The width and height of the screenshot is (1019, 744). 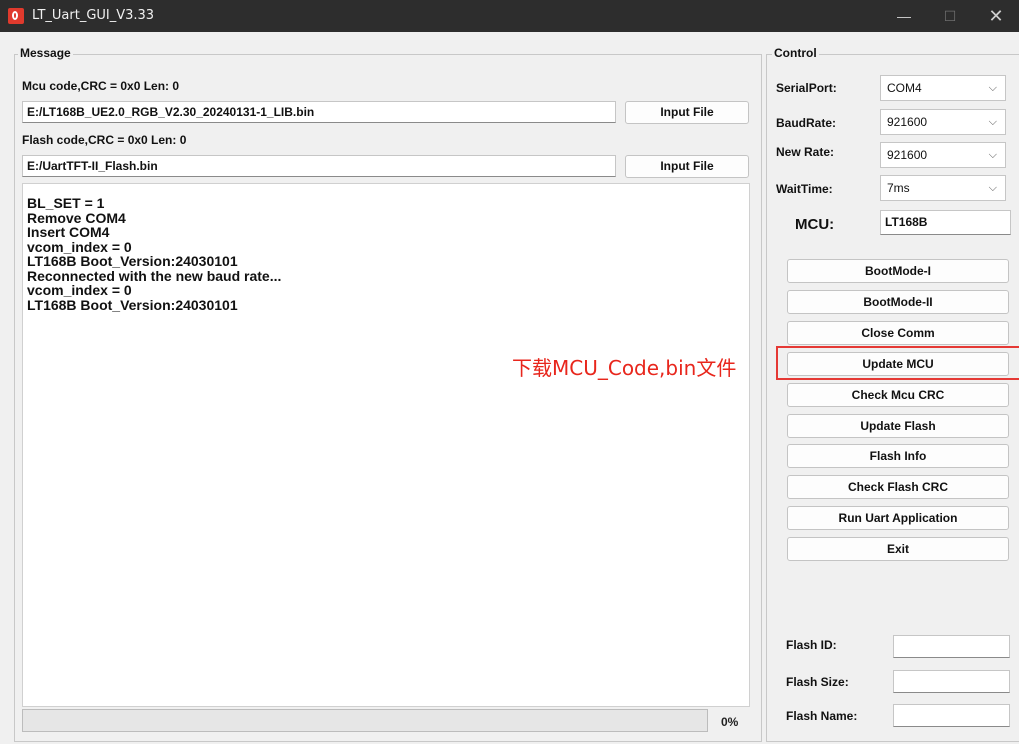 What do you see at coordinates (950, 16) in the screenshot?
I see `maximize-icon: ☐` at bounding box center [950, 16].